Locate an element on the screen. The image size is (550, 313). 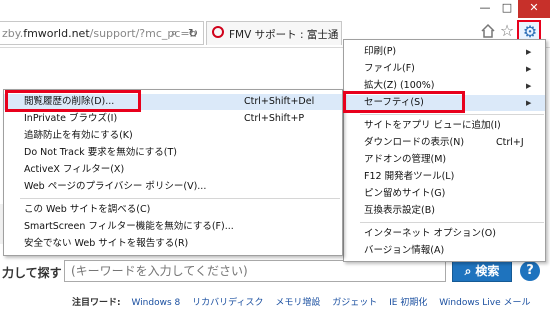
search-button-label: 検索 is located at coordinates (487, 271).